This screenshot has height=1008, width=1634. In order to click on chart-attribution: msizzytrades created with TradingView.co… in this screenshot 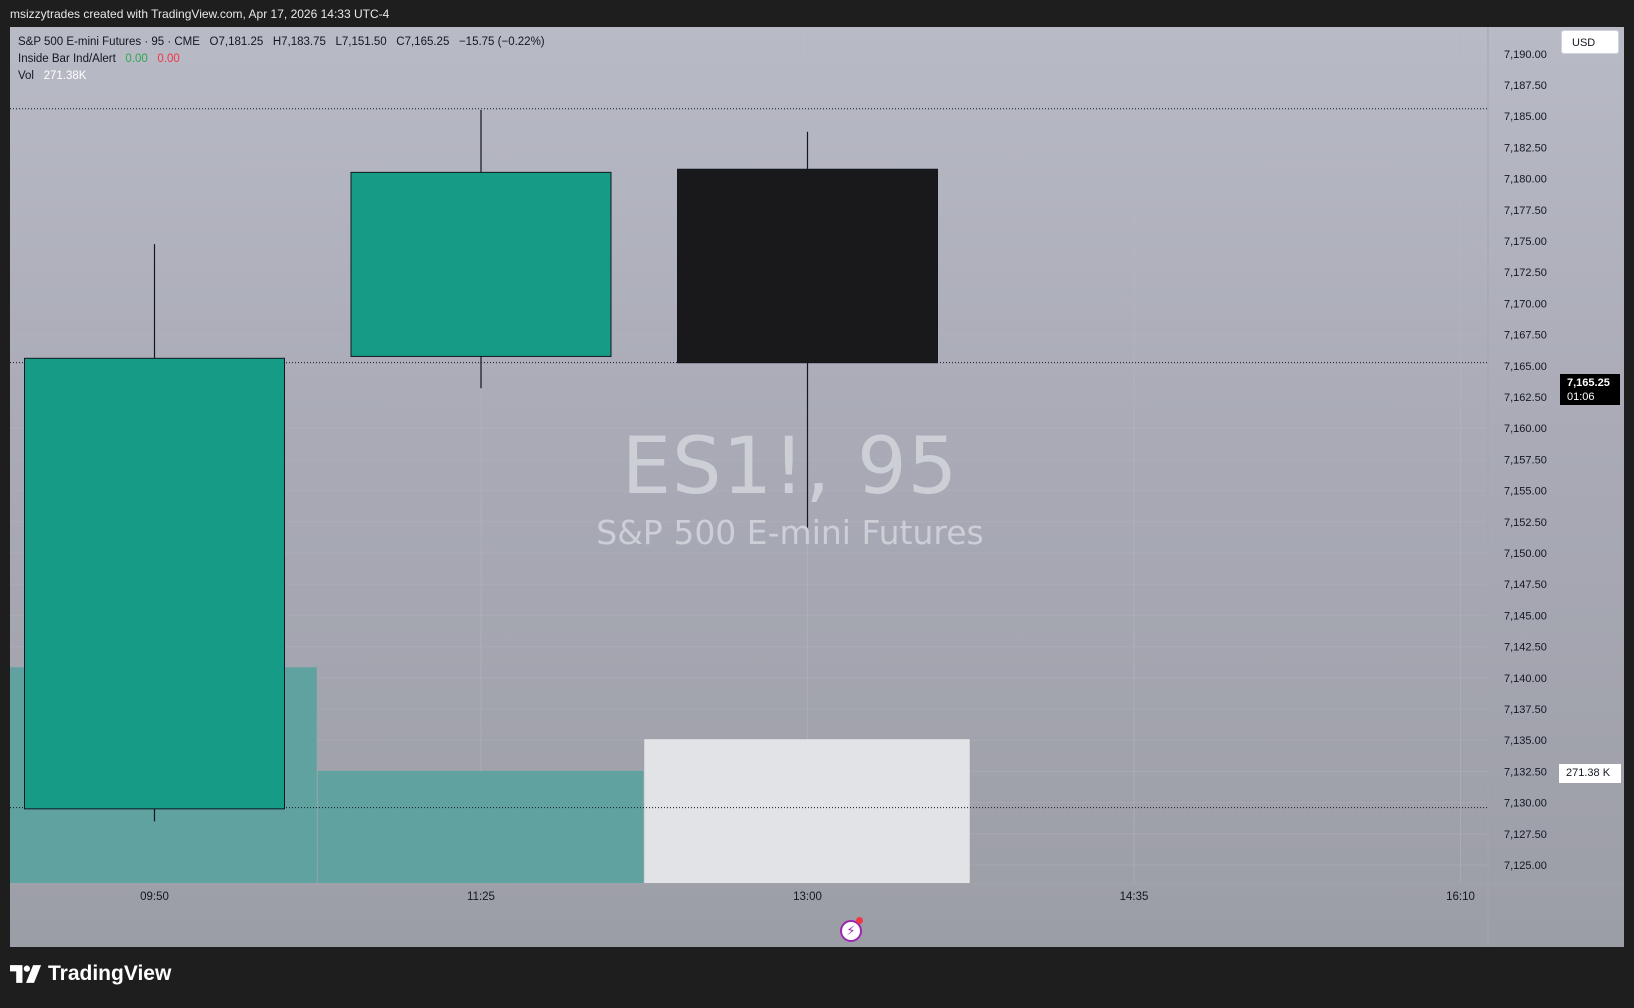, I will do `click(200, 14)`.